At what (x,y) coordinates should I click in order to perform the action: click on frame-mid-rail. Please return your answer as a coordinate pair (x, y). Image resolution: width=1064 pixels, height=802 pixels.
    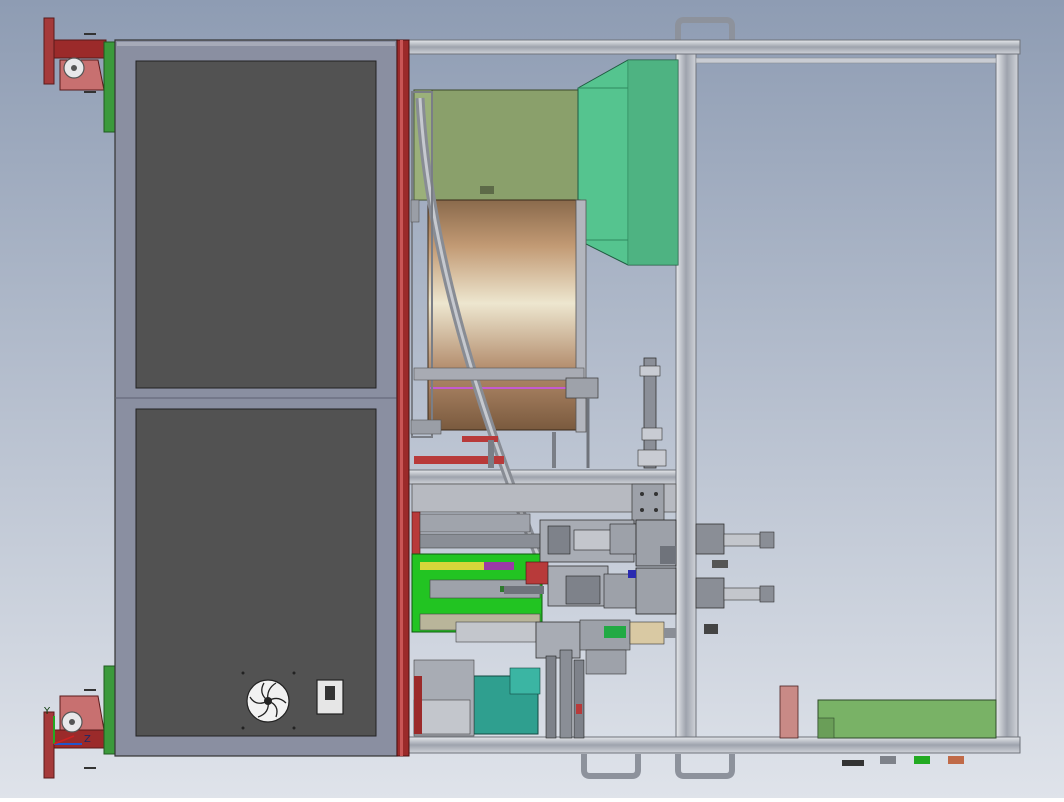
    Looking at the image, I should click on (544, 477).